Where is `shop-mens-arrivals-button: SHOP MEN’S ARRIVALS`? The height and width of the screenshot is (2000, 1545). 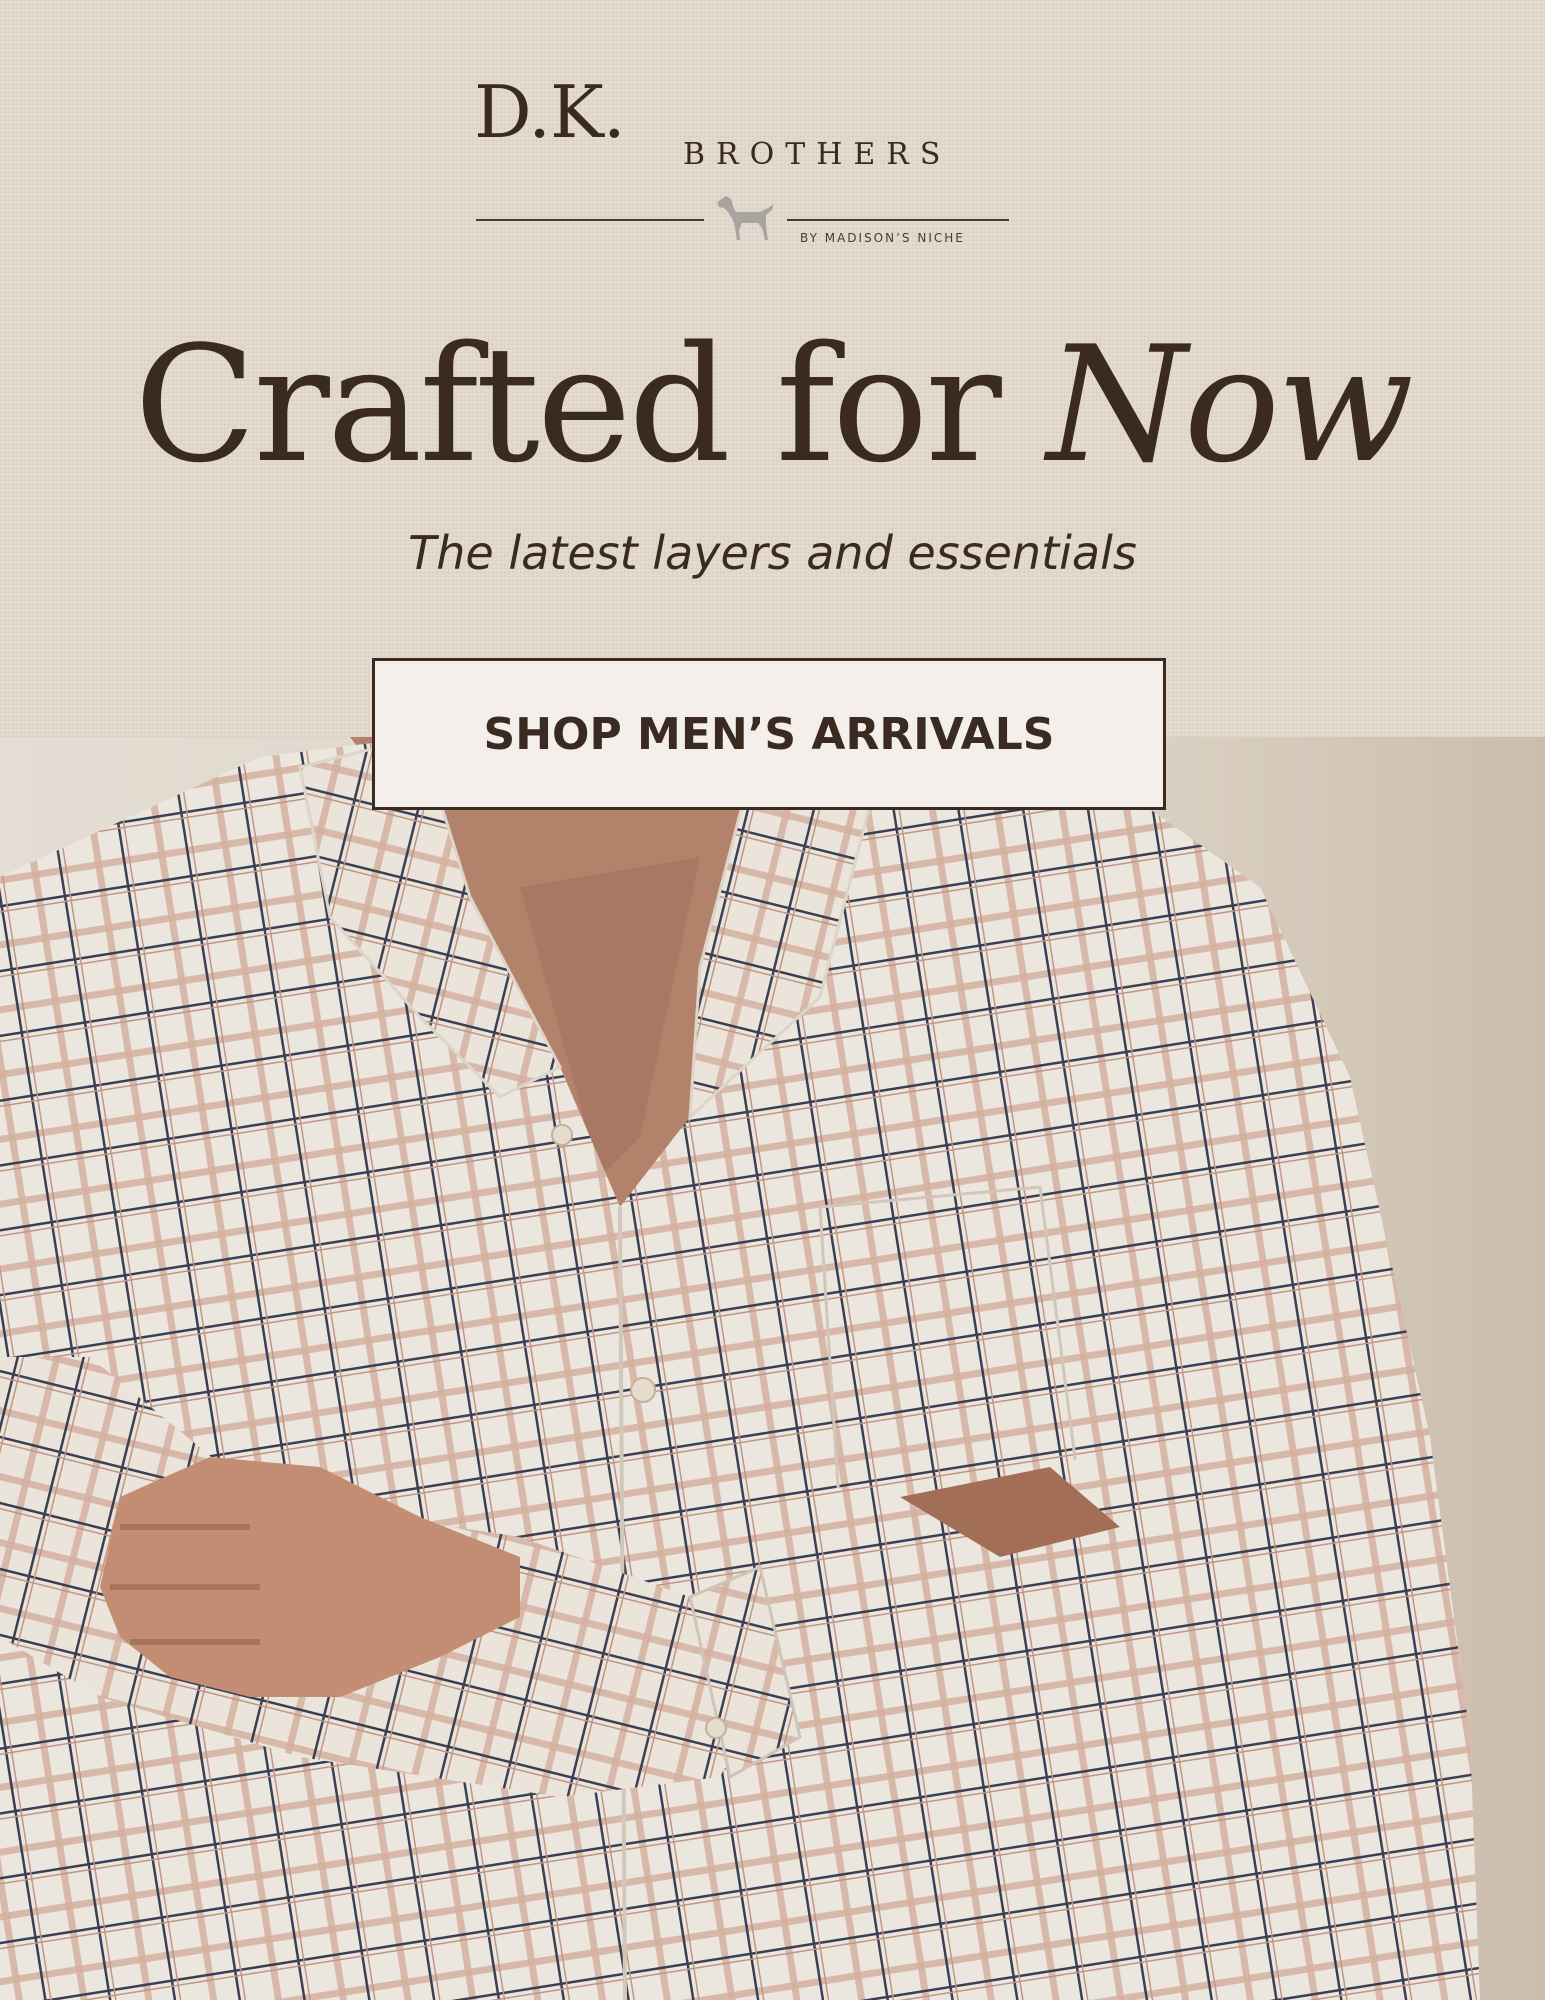 shop-mens-arrivals-button: SHOP MEN’S ARRIVALS is located at coordinates (769, 734).